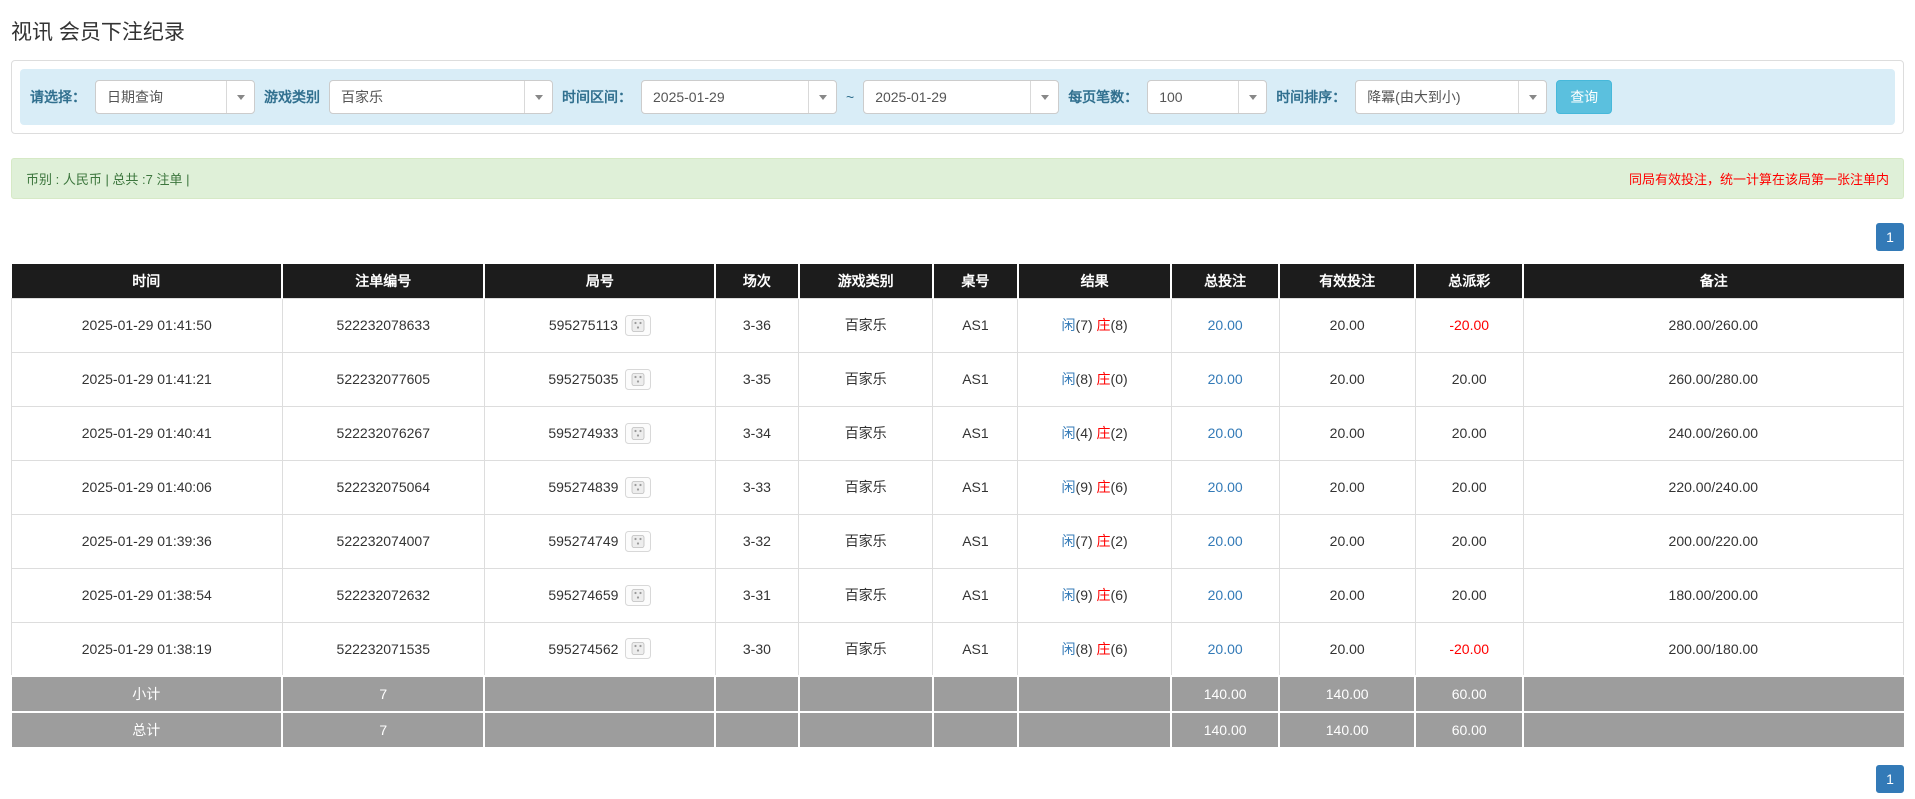 Image resolution: width=1915 pixels, height=799 pixels. What do you see at coordinates (583, 541) in the screenshot?
I see `round-number: 595274749` at bounding box center [583, 541].